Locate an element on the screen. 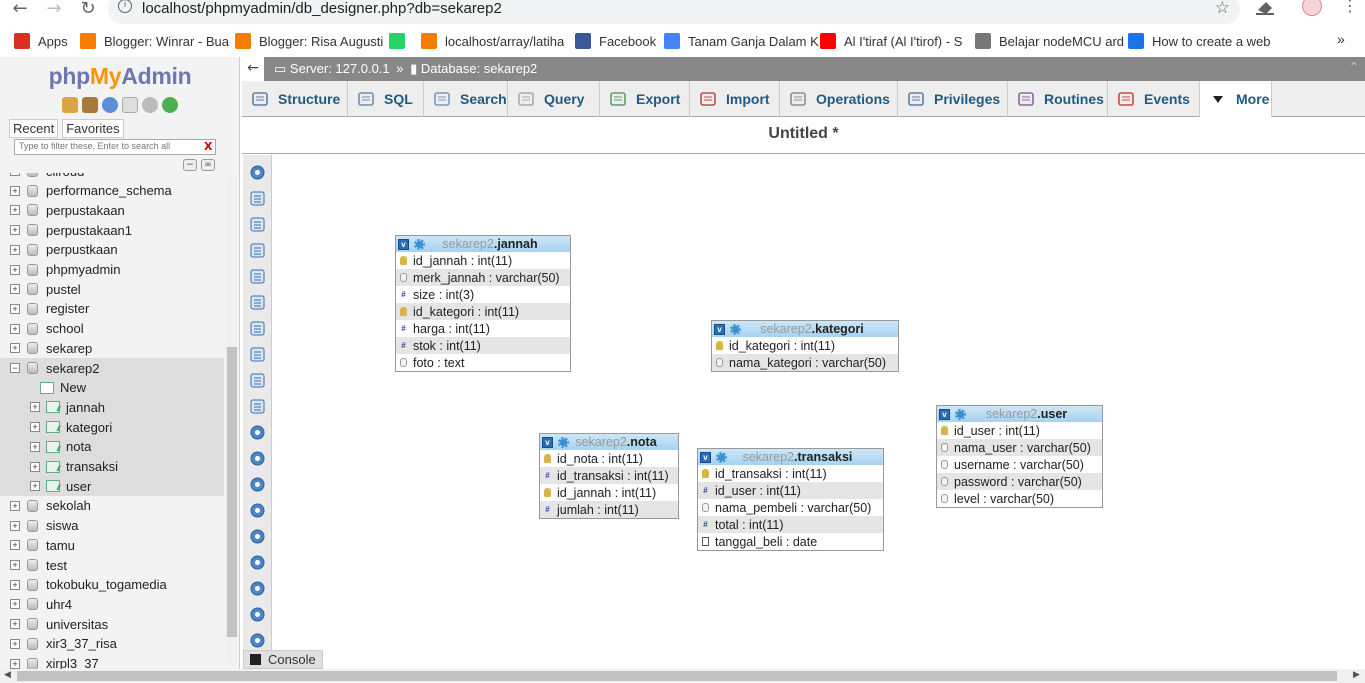 The image size is (1365, 683). reload-icon: ↻ is located at coordinates (88, 10).